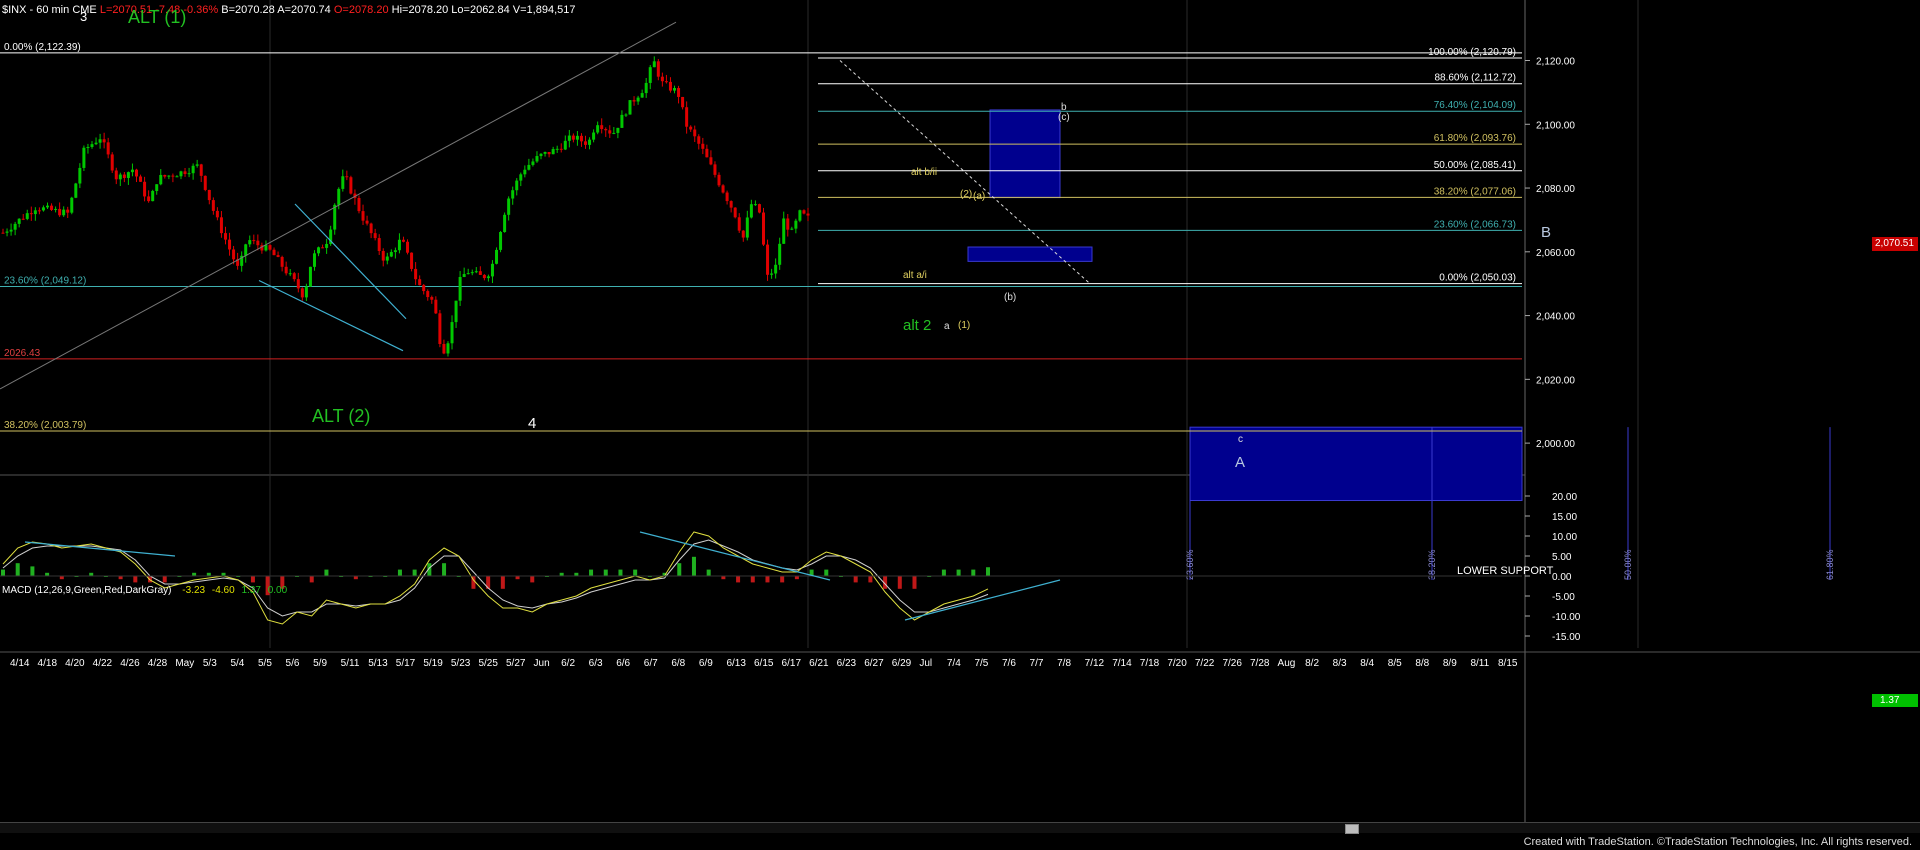 The height and width of the screenshot is (850, 1920). Describe the element at coordinates (304, 10) in the screenshot. I see `ask-label: A=2070.74` at that location.